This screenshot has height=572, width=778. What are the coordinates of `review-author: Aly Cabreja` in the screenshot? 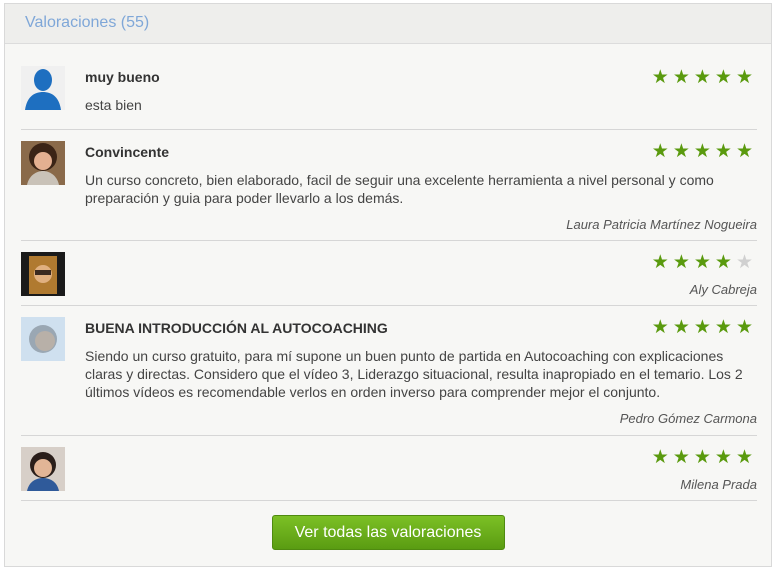 It's located at (723, 289).